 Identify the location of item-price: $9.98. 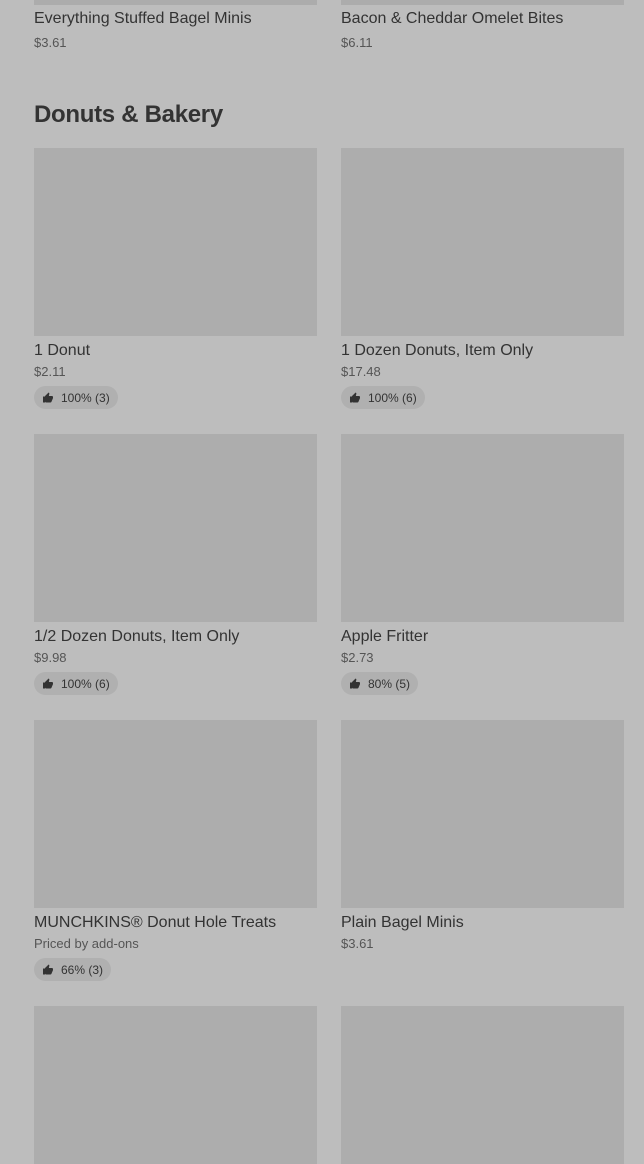
(50, 657).